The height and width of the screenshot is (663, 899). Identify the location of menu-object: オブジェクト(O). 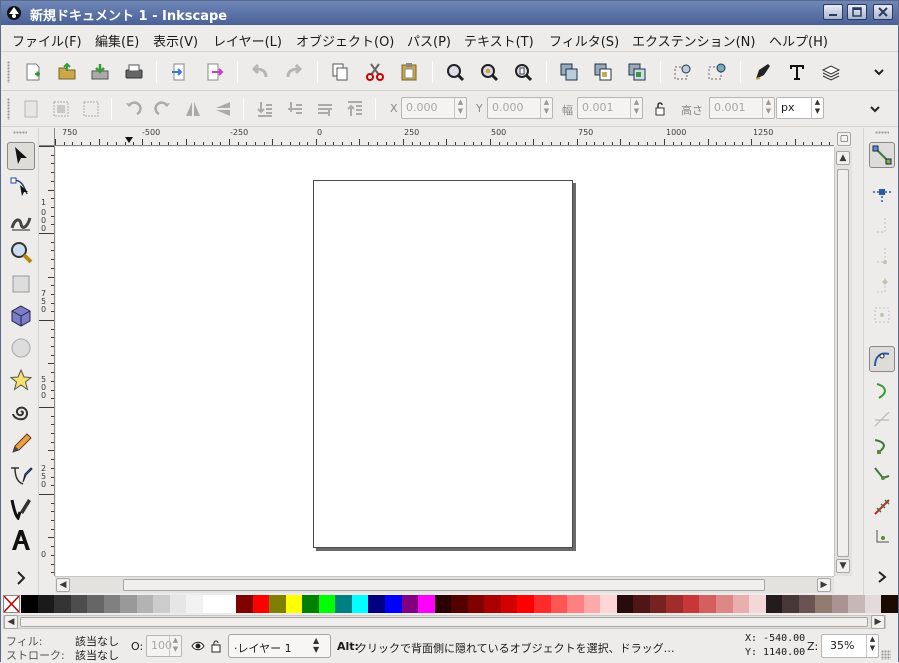
(345, 40).